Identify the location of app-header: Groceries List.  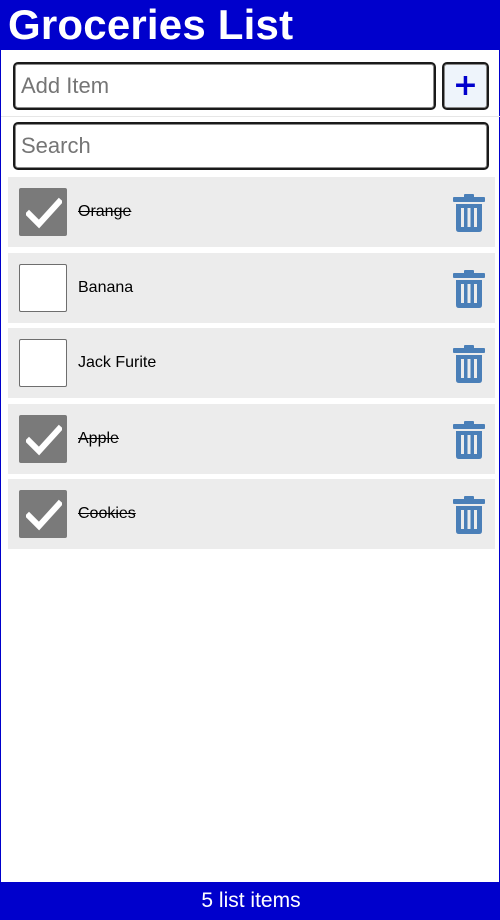
(250, 25).